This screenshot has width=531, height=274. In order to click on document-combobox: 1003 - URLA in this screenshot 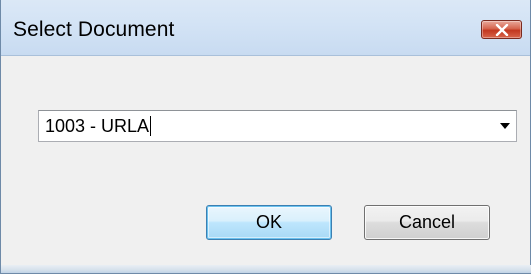, I will do `click(277, 126)`.